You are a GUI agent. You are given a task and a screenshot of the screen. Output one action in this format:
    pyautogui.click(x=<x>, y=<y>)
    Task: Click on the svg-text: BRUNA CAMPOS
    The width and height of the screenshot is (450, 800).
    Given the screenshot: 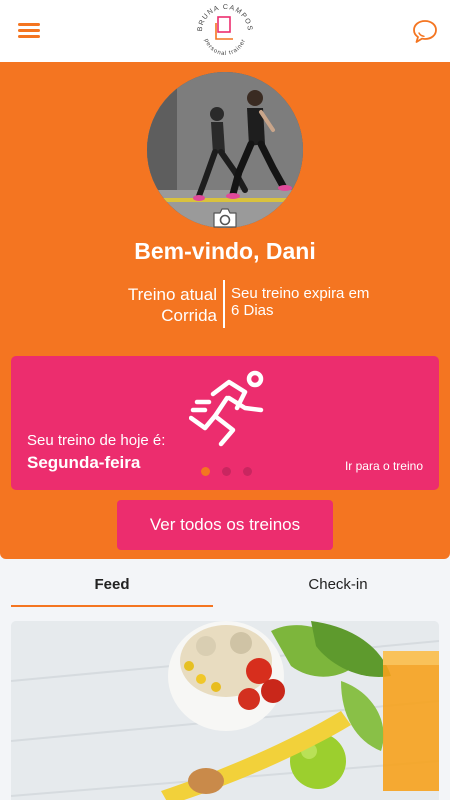 What is the action you would take?
    pyautogui.click(x=225, y=18)
    